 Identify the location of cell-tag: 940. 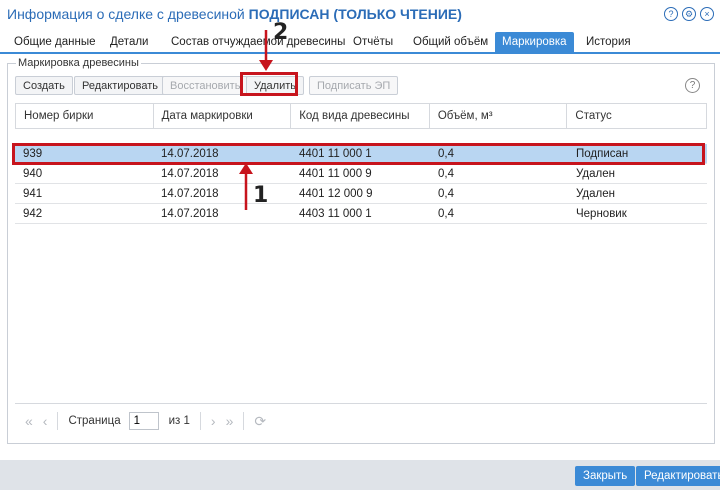
(33, 174).